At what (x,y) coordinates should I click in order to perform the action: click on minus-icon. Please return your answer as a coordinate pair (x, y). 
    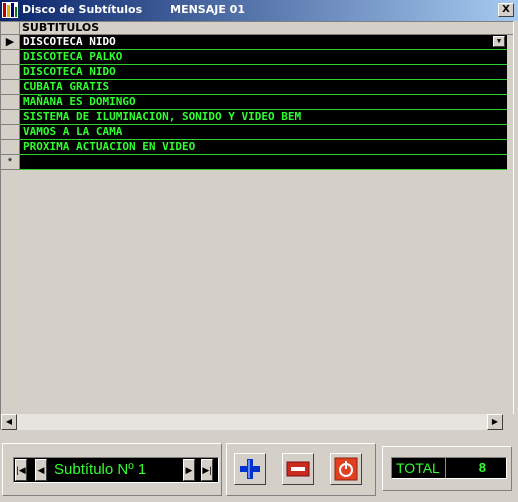
    Looking at the image, I should click on (298, 469).